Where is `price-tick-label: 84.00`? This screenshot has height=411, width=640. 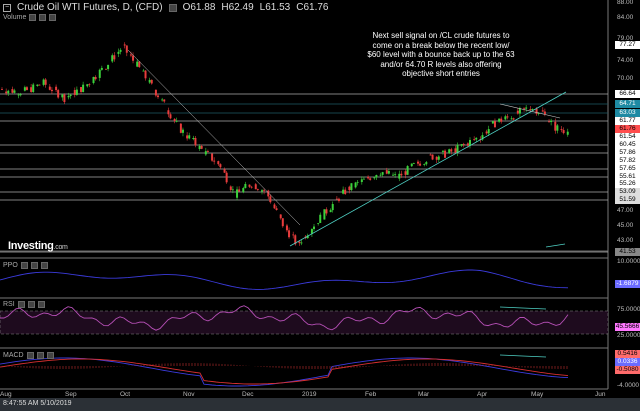 price-tick-label: 84.00 is located at coordinates (625, 17).